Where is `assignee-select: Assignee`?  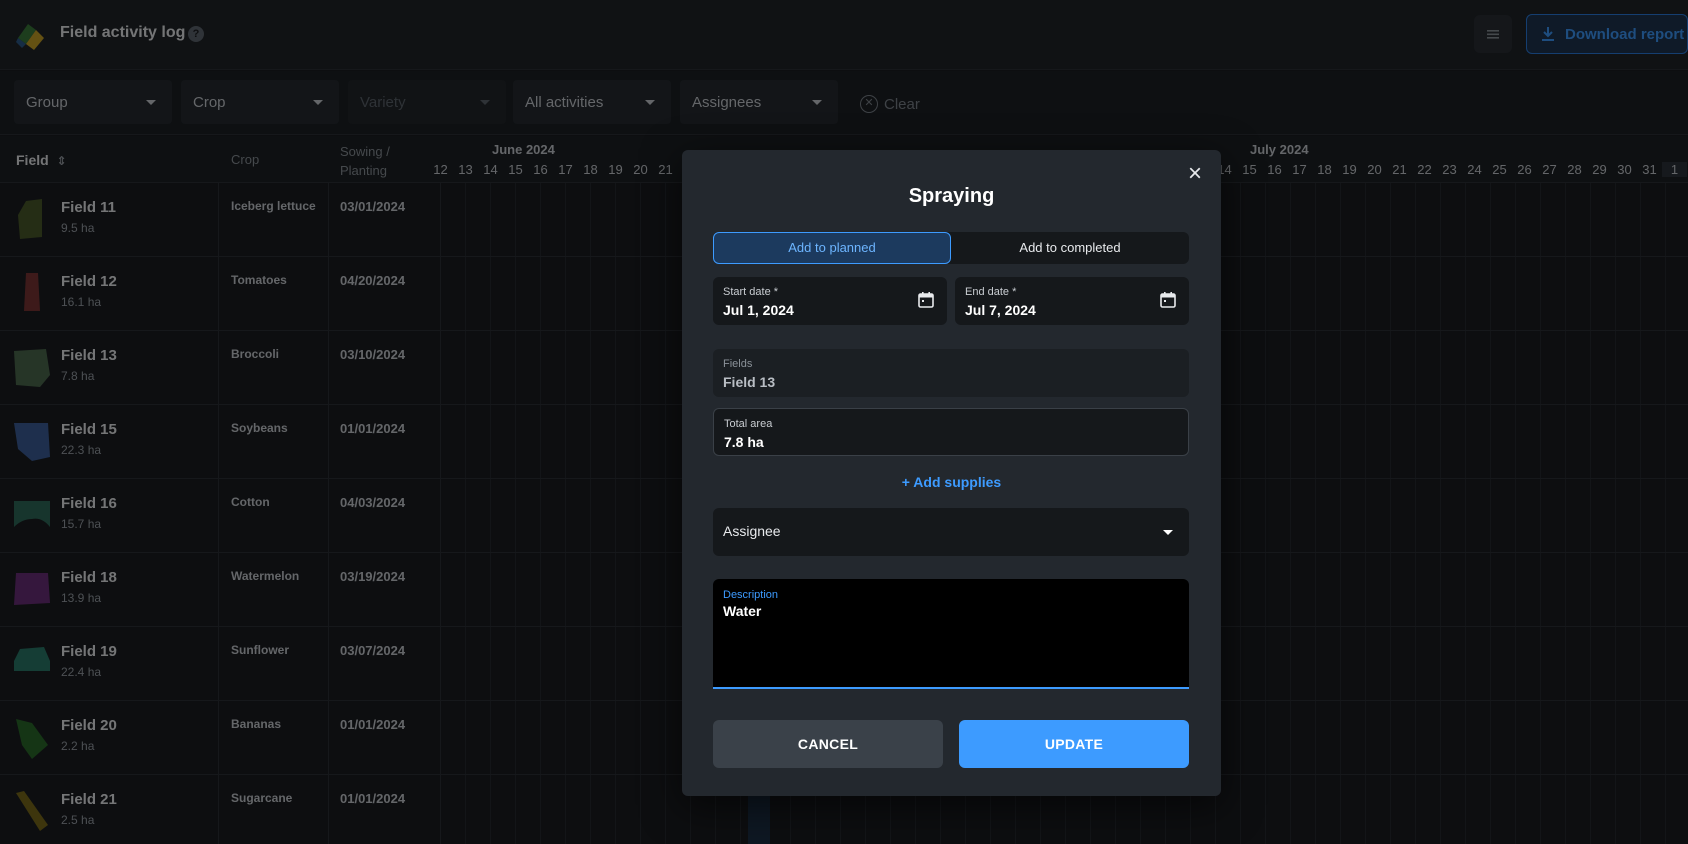
assignee-select: Assignee is located at coordinates (951, 532).